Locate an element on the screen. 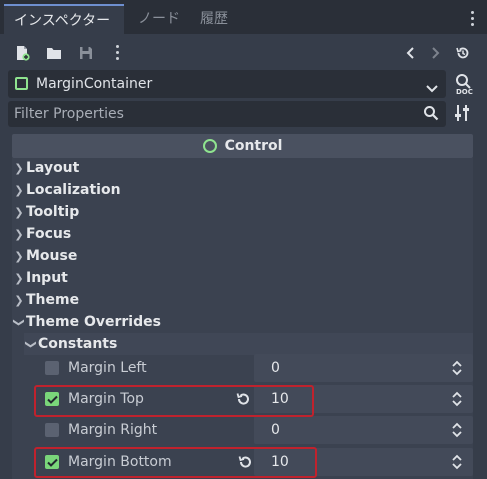 The height and width of the screenshot is (479, 487). tab-inspector: インスペクター is located at coordinates (64, 19).